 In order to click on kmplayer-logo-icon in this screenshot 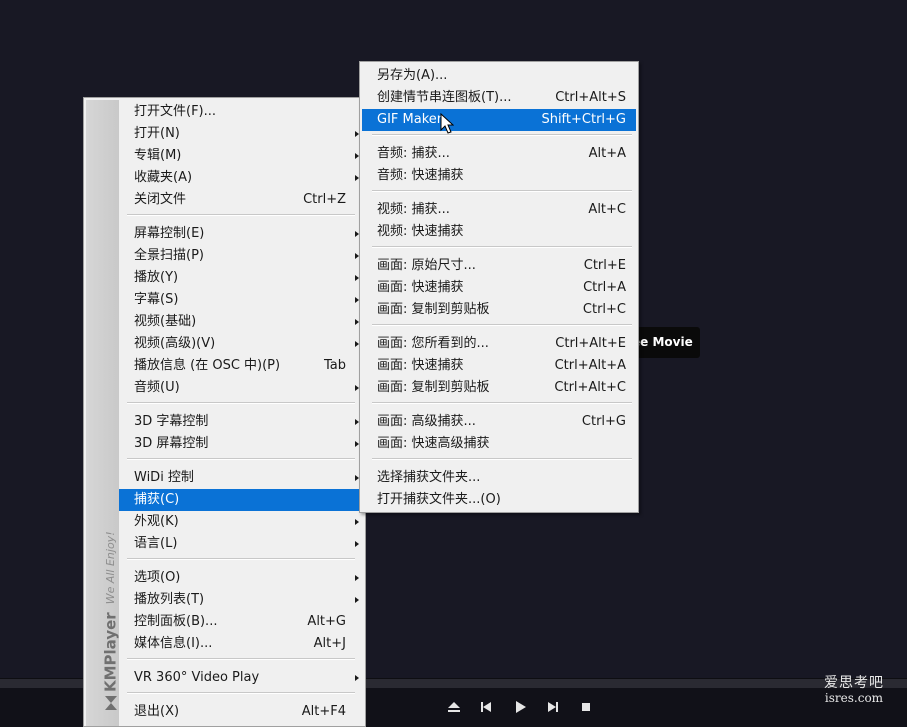, I will do `click(110, 703)`.